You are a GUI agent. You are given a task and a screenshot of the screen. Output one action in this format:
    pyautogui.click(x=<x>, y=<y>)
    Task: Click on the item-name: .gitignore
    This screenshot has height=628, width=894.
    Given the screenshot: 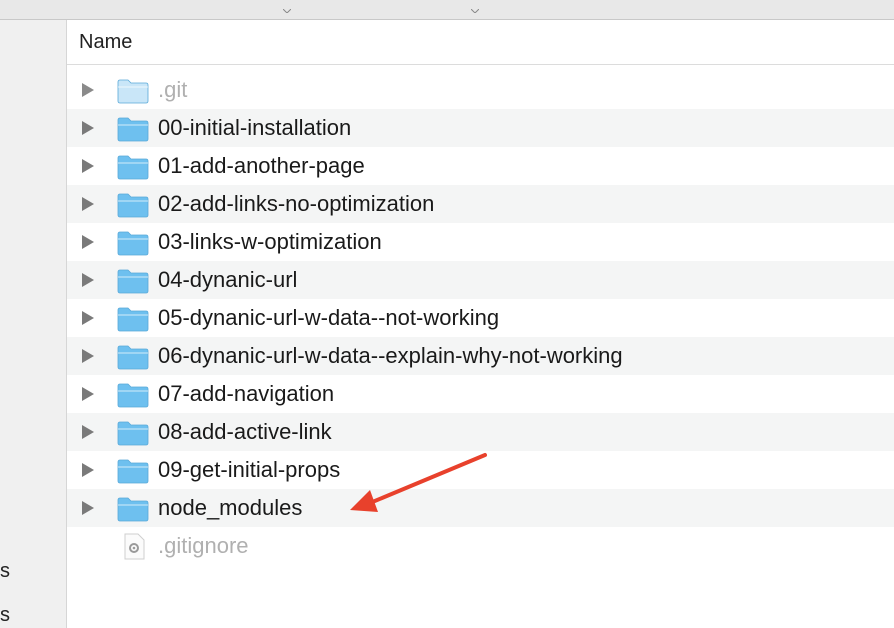 What is the action you would take?
    pyautogui.click(x=203, y=545)
    